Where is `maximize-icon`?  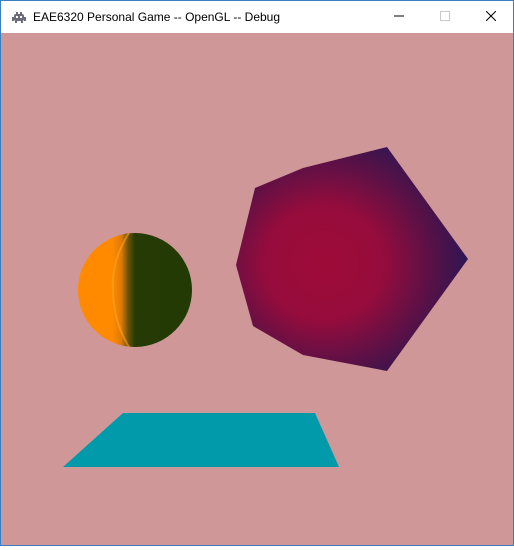 maximize-icon is located at coordinates (445, 17).